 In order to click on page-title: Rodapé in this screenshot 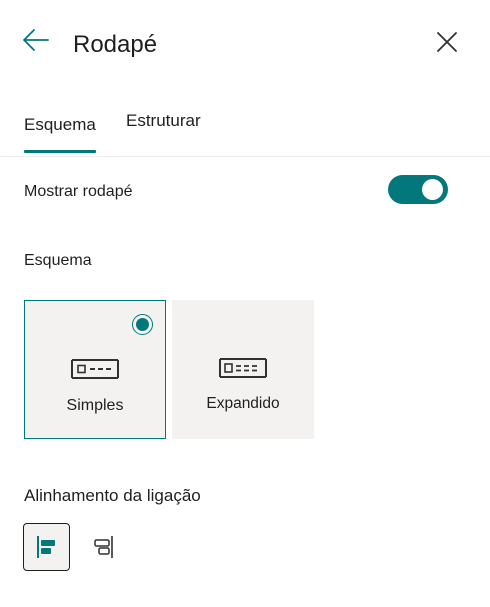, I will do `click(115, 44)`.